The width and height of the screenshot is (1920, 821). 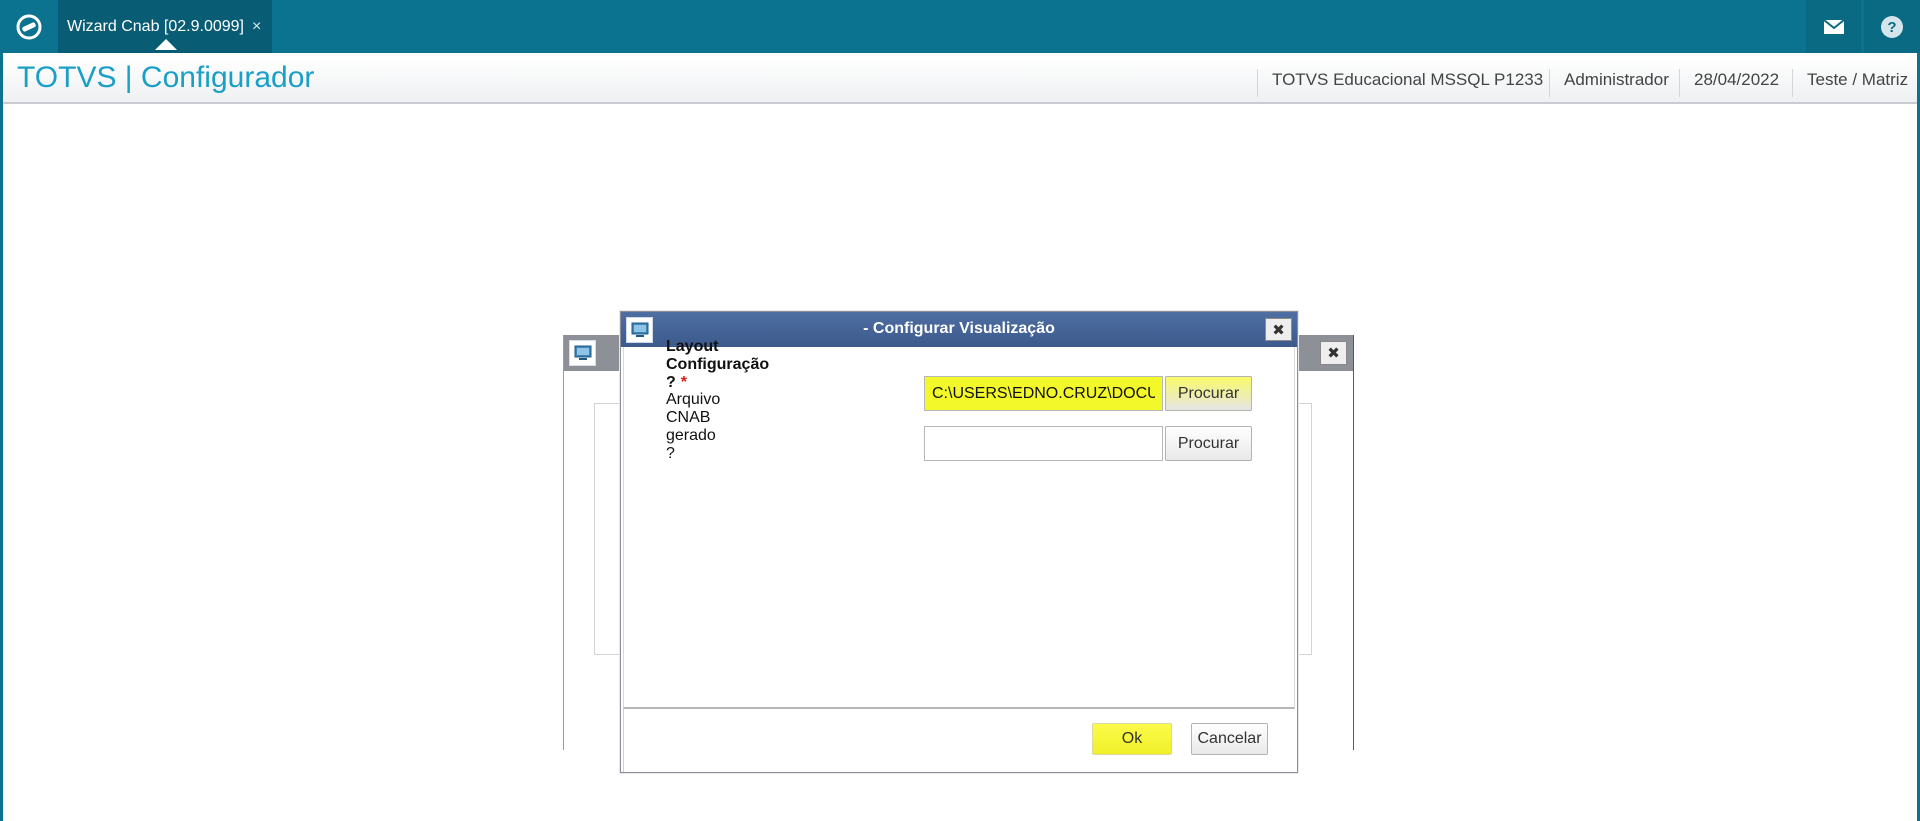 I want to click on cnab-file-label: Arquivo CNAB gerado ?, so click(x=693, y=426).